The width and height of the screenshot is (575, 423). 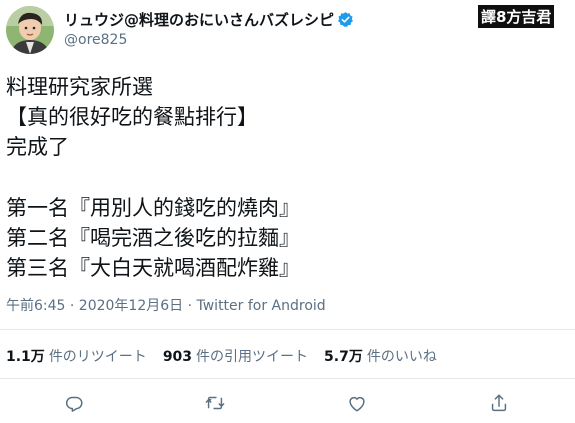 I want to click on likes-label: 件のいいね, so click(x=401, y=357).